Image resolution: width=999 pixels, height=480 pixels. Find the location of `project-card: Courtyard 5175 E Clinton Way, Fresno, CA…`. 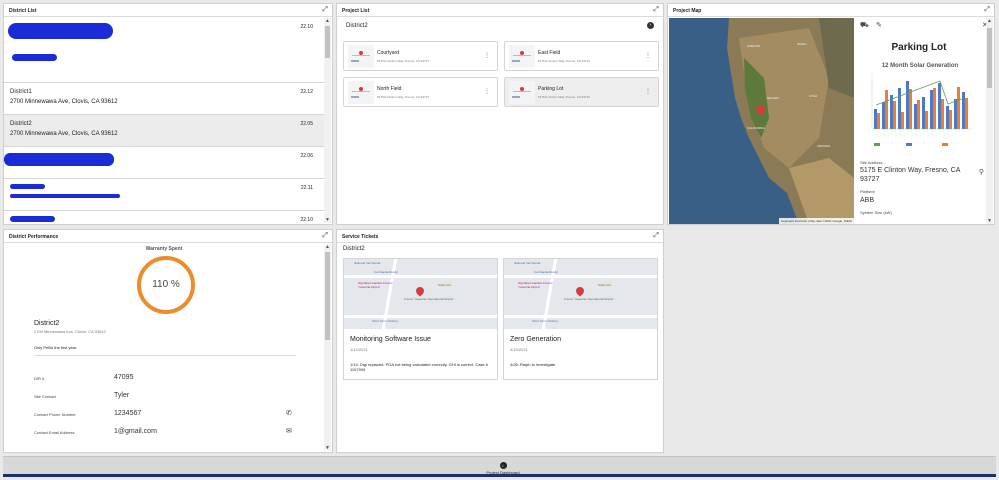

project-card: Courtyard 5175 E Clinton Way, Fresno, CA… is located at coordinates (420, 56).